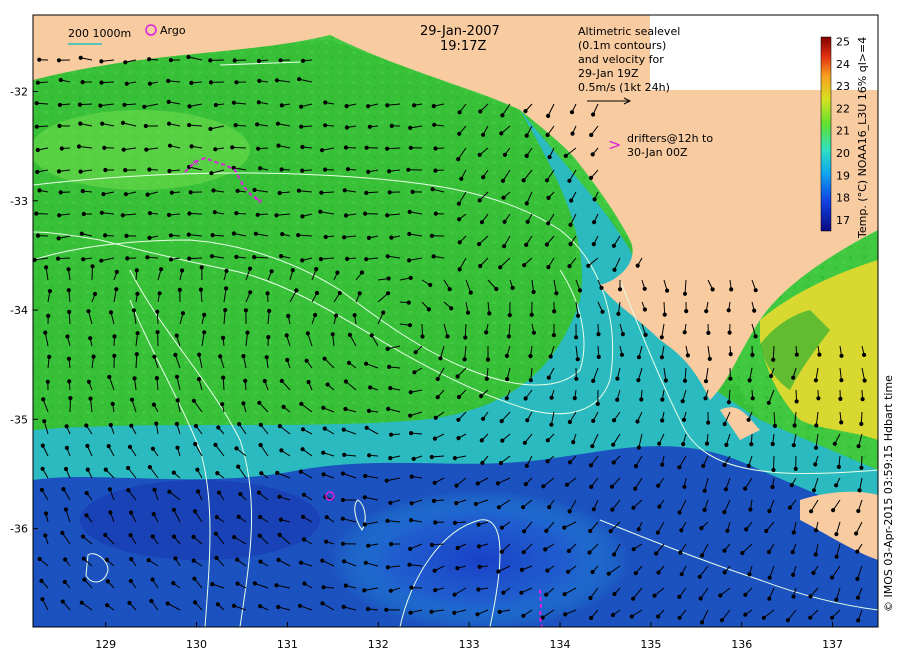  Describe the element at coordinates (469, 644) in the screenshot. I see `x-tick-label: 133` at that location.